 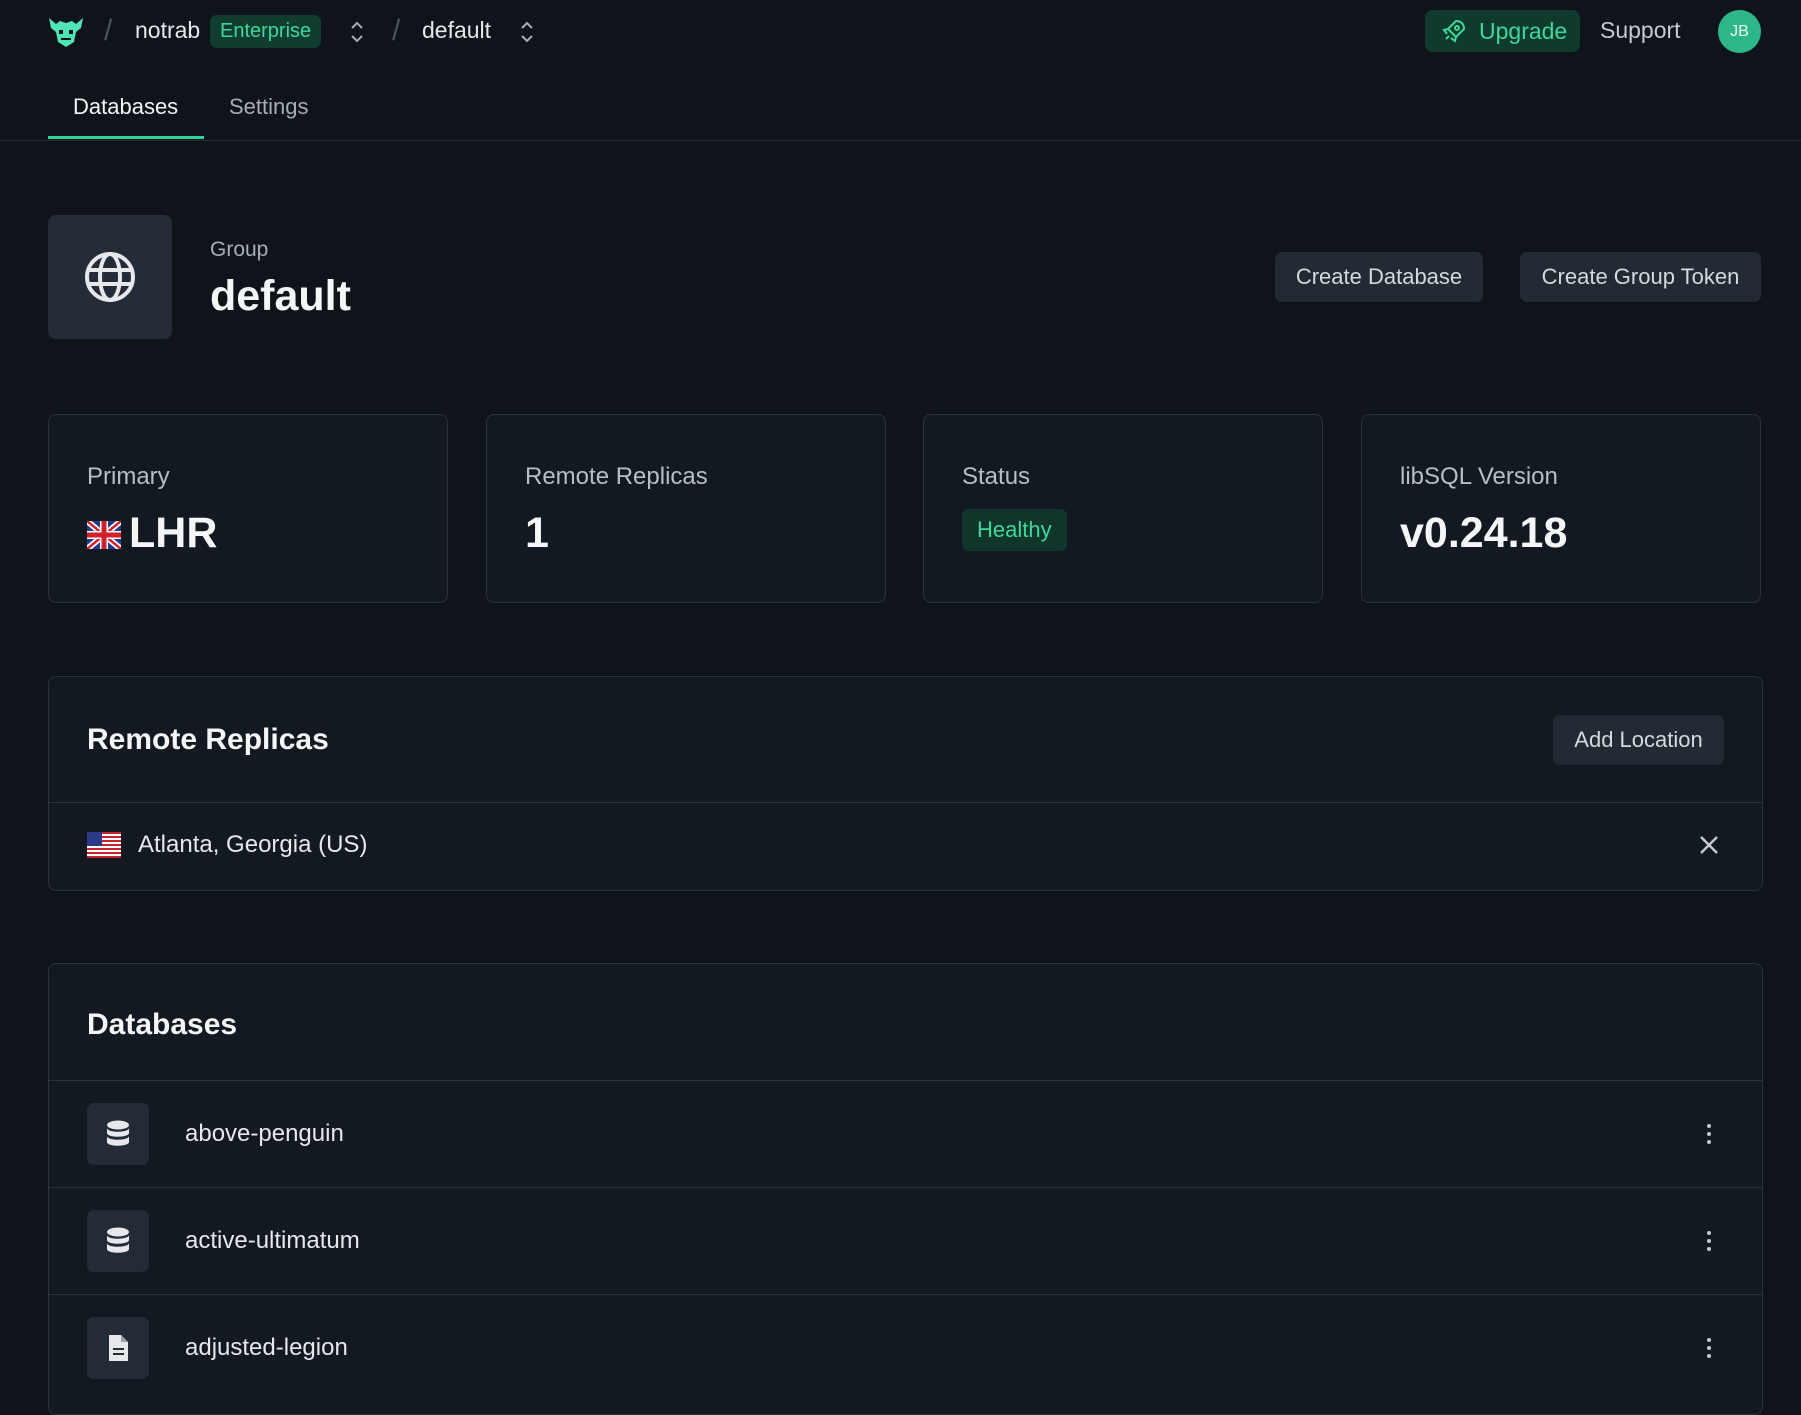 I want to click on replica-location-label: Atlanta, Georgia (US), so click(x=253, y=844).